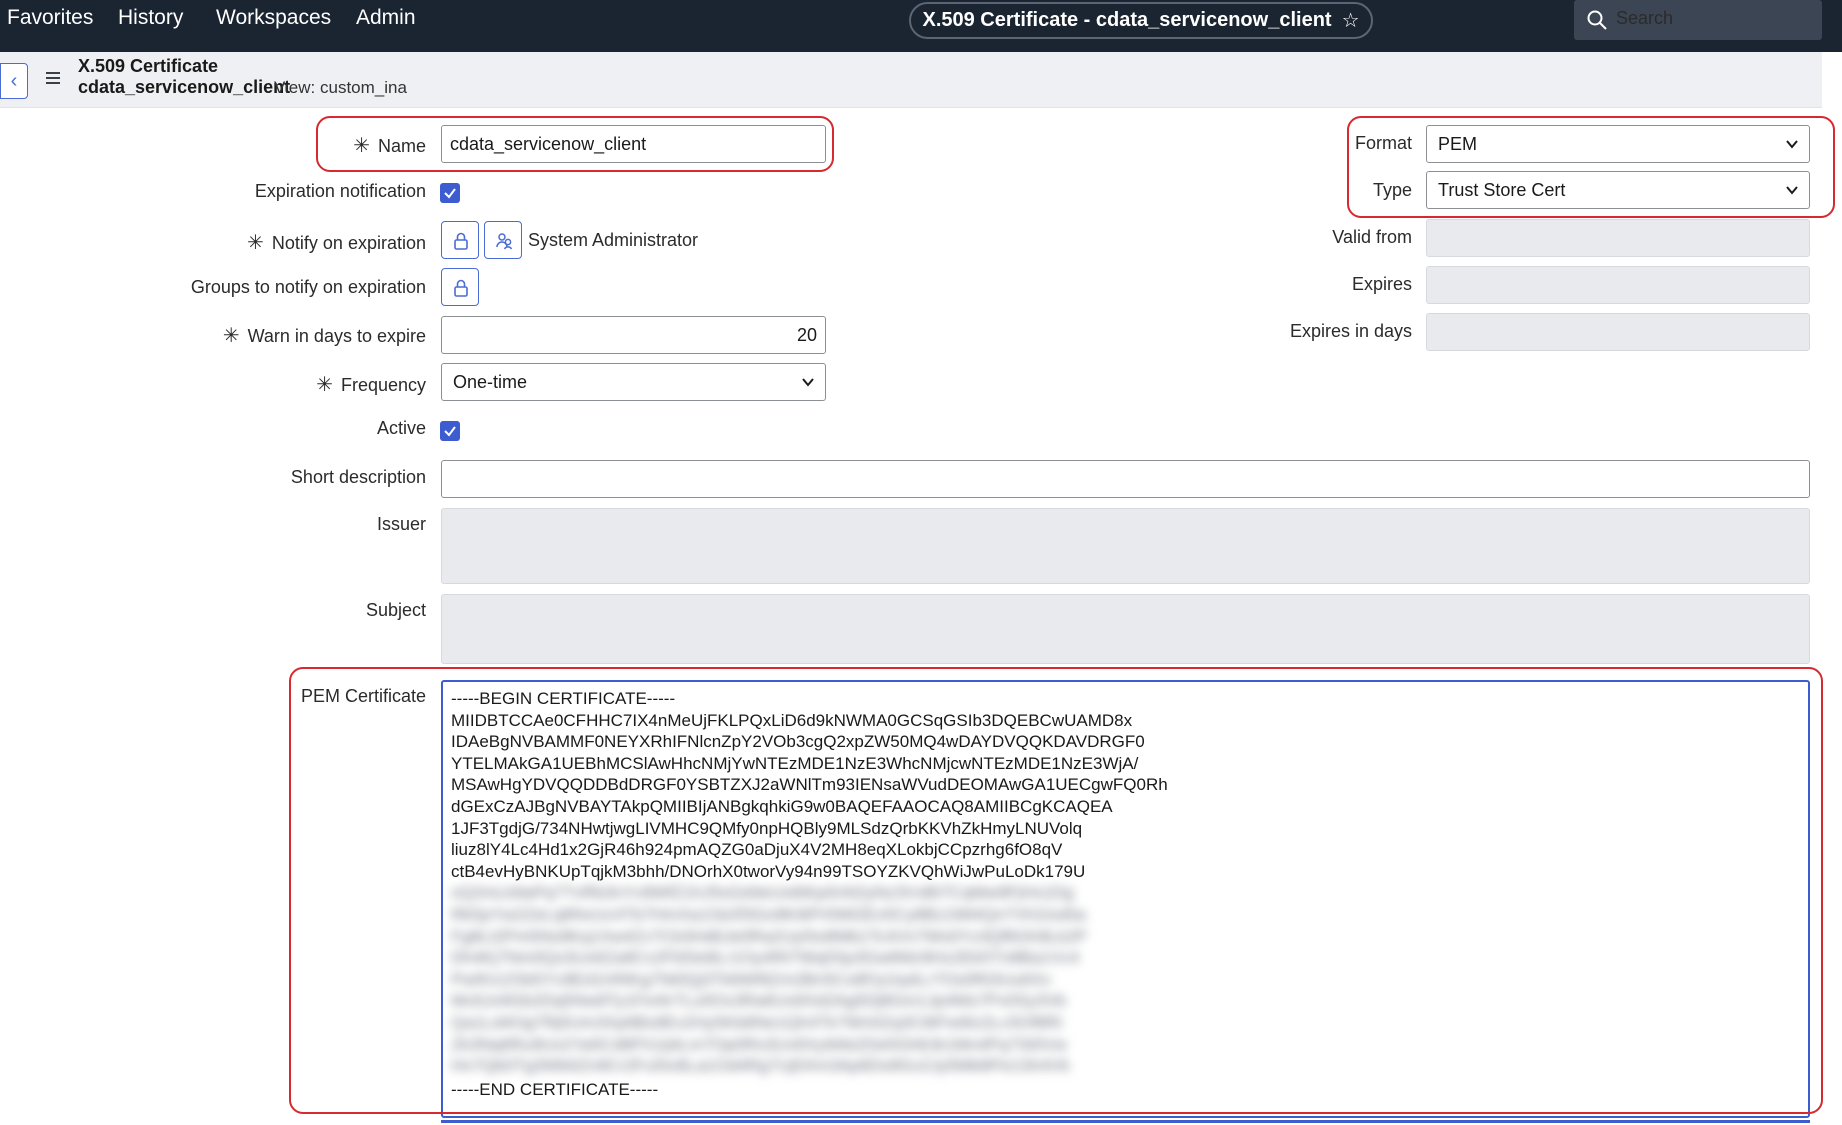 Image resolution: width=1842 pixels, height=1125 pixels. Describe the element at coordinates (358, 477) in the screenshot. I see `short-description-label: Short description` at that location.